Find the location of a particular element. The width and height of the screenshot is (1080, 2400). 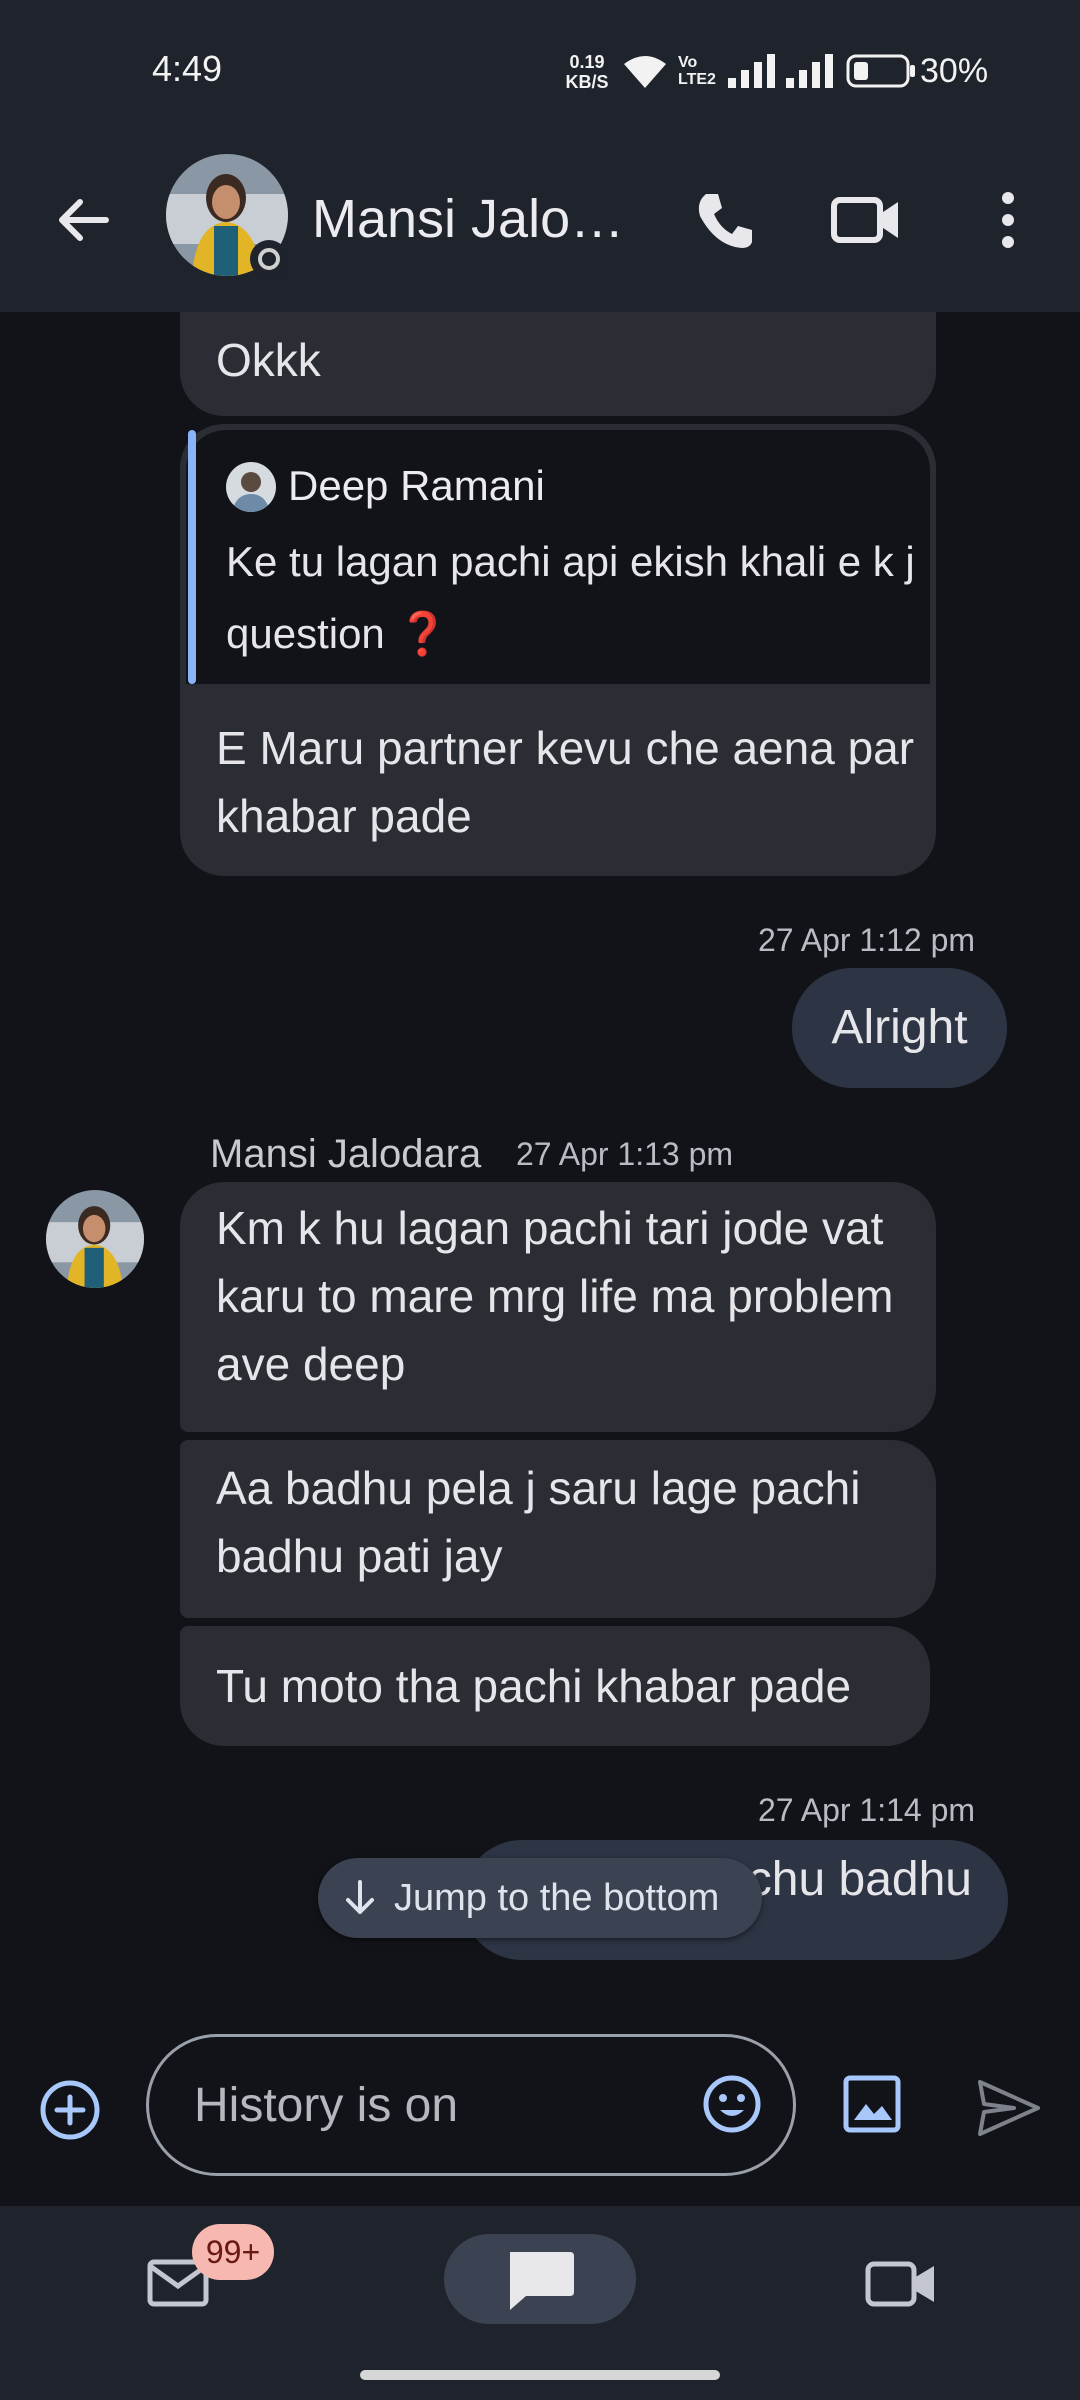

battery-percent: 30% is located at coordinates (954, 71).